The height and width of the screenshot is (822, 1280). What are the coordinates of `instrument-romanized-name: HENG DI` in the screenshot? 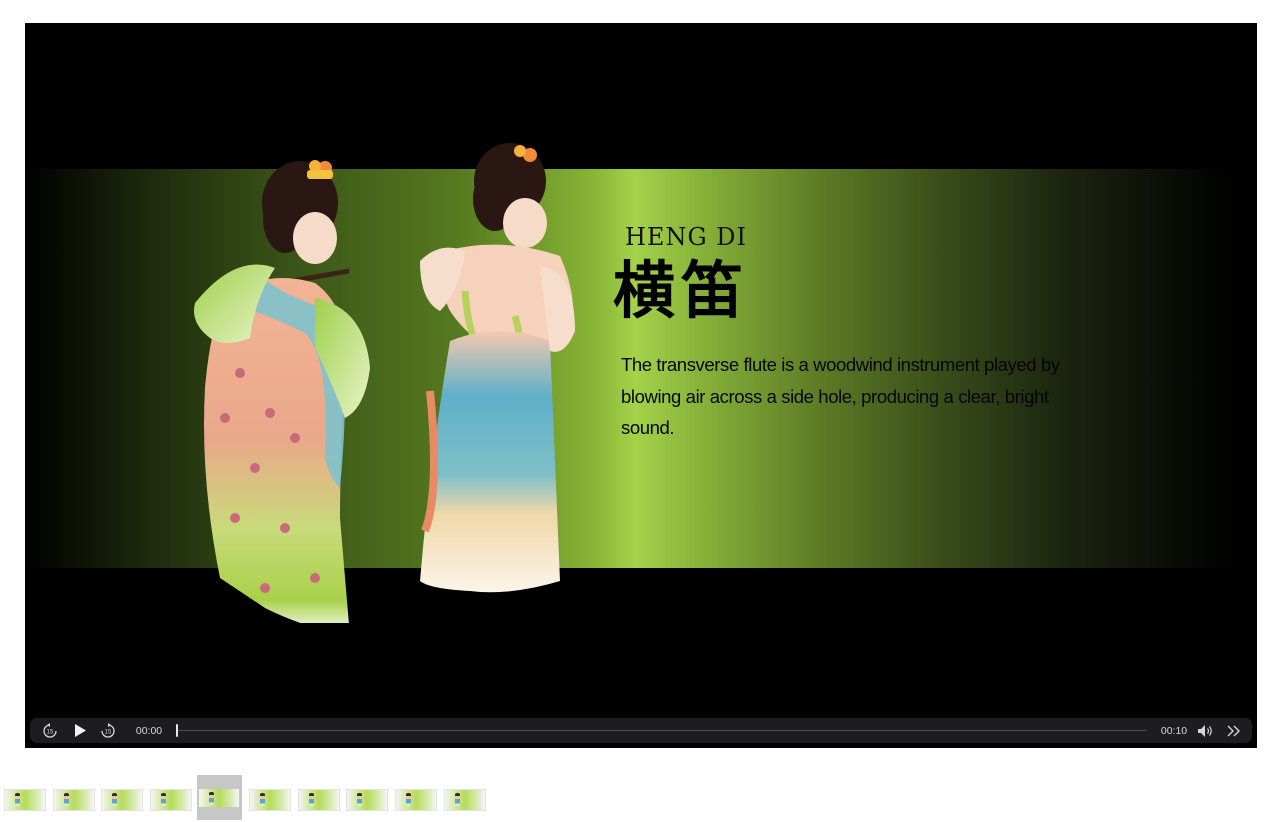 It's located at (686, 237).